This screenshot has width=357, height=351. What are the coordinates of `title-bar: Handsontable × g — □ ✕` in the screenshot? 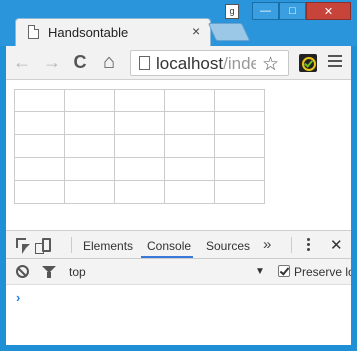 It's located at (178, 23).